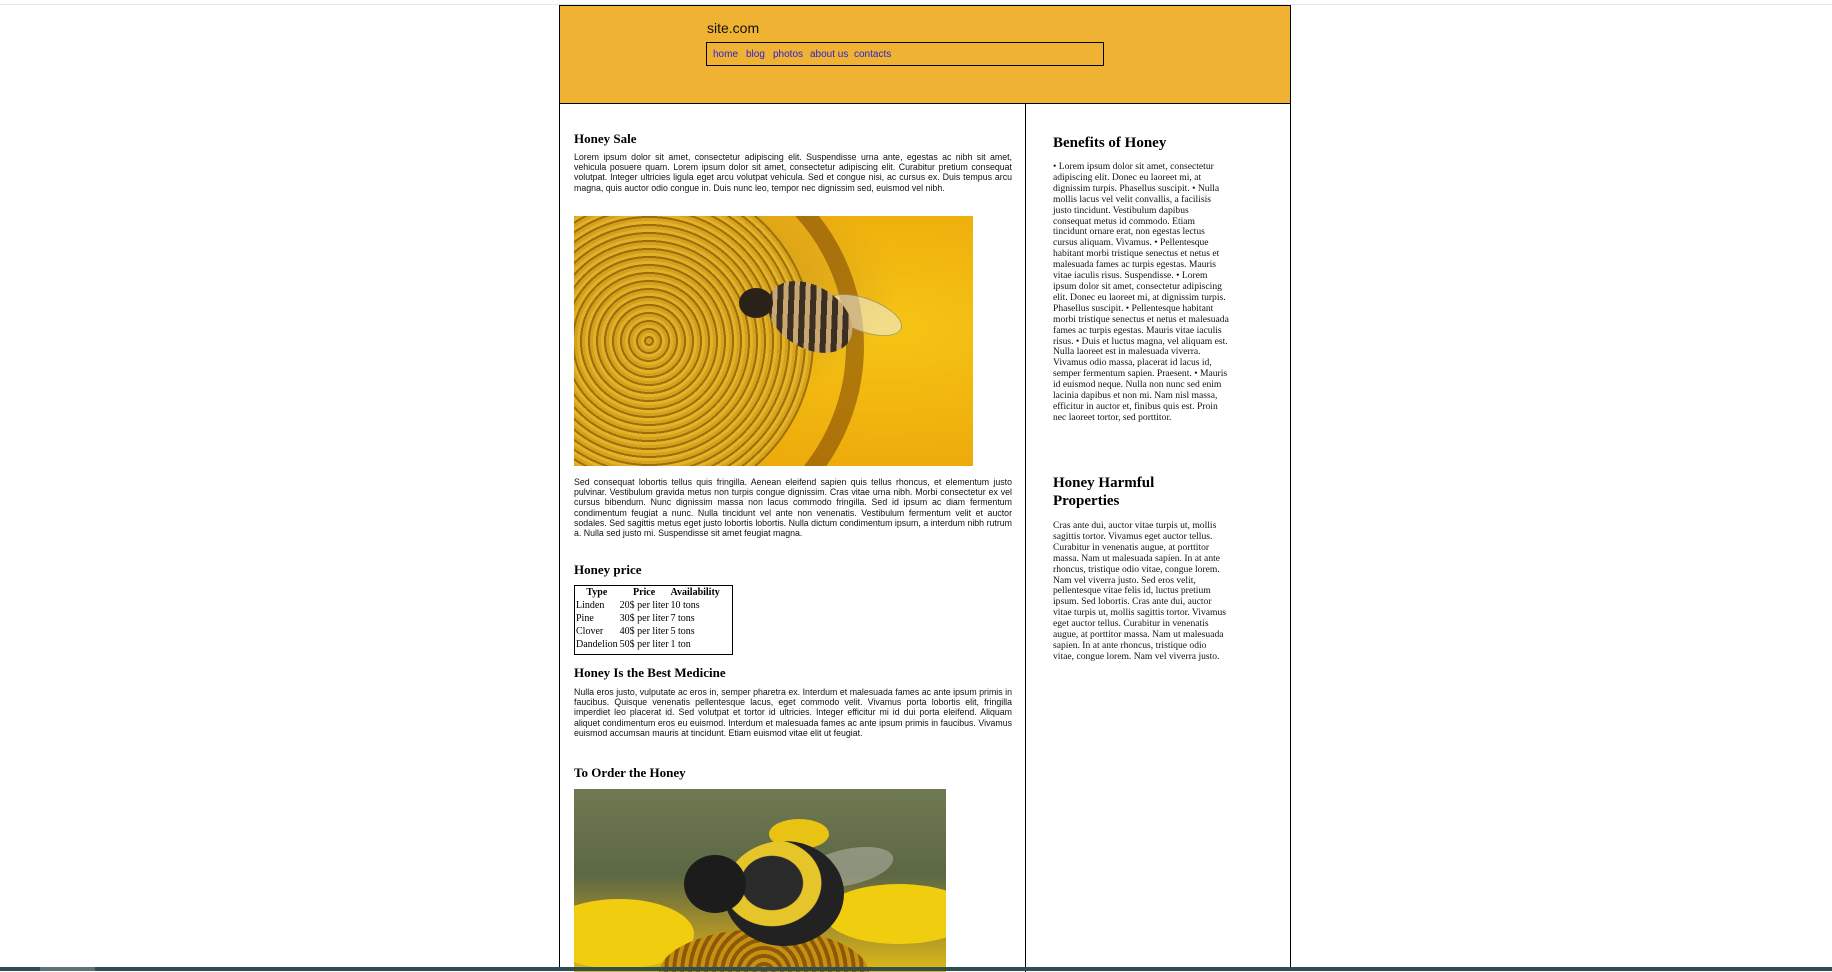 Image resolution: width=1832 pixels, height=972 pixels. I want to click on cell-type: Pine, so click(585, 618).